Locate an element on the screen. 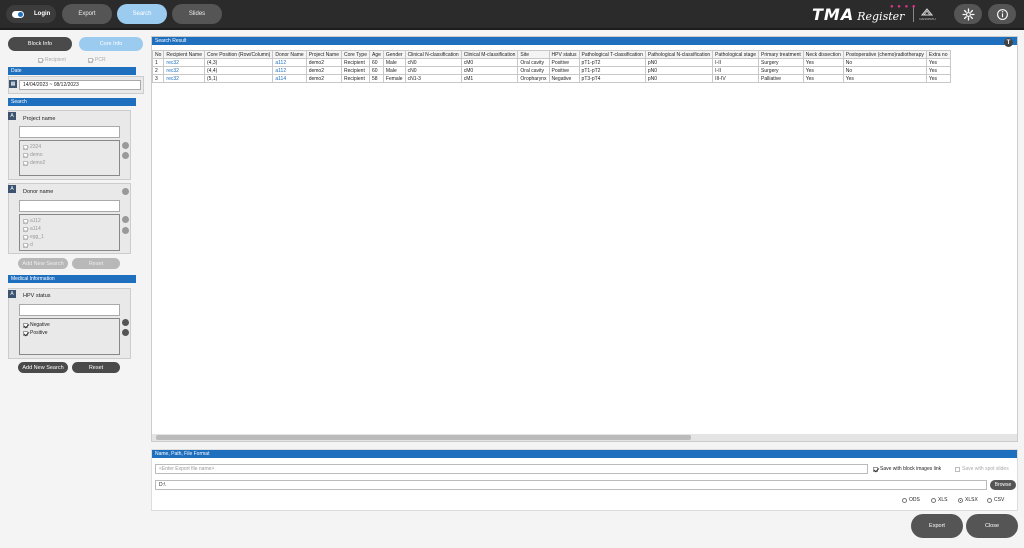 This screenshot has height=548, width=1024. info-button is located at coordinates (1002, 14).